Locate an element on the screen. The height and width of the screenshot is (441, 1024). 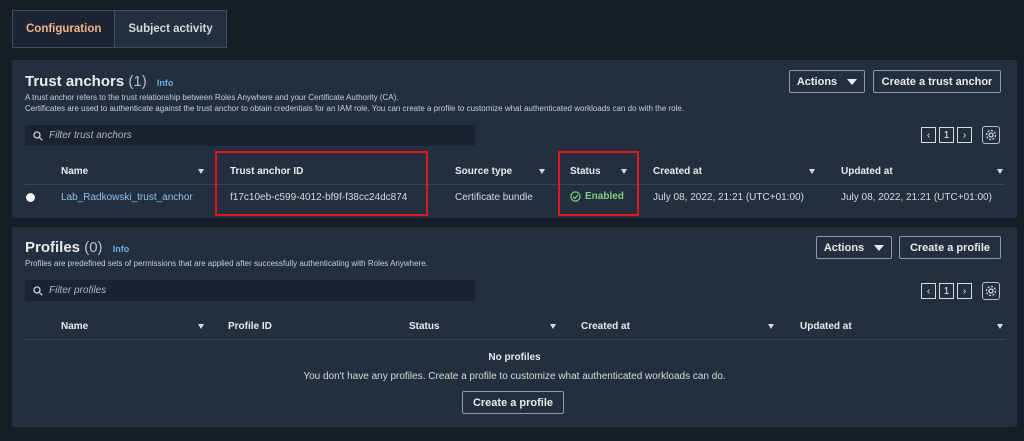
trust-anchors-count: (1) is located at coordinates (137, 81).